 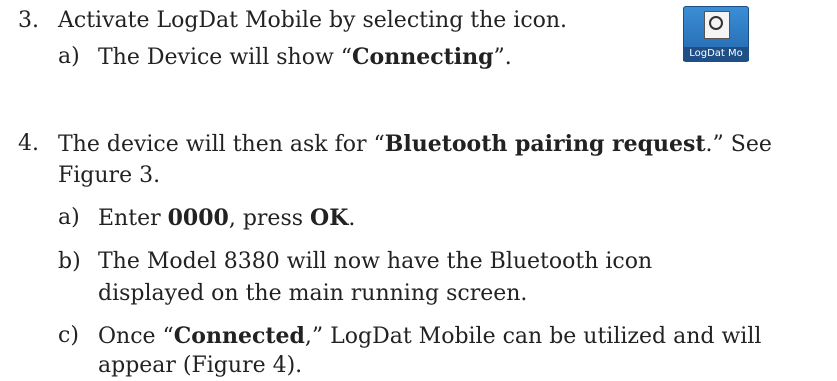 What do you see at coordinates (502, 57) in the screenshot?
I see `text-run: ”.` at bounding box center [502, 57].